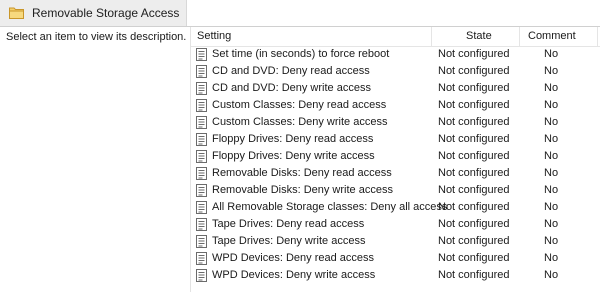 Image resolution: width=600 pixels, height=292 pixels. What do you see at coordinates (289, 241) in the screenshot?
I see `setting-name: Tape Drives: Deny write access` at bounding box center [289, 241].